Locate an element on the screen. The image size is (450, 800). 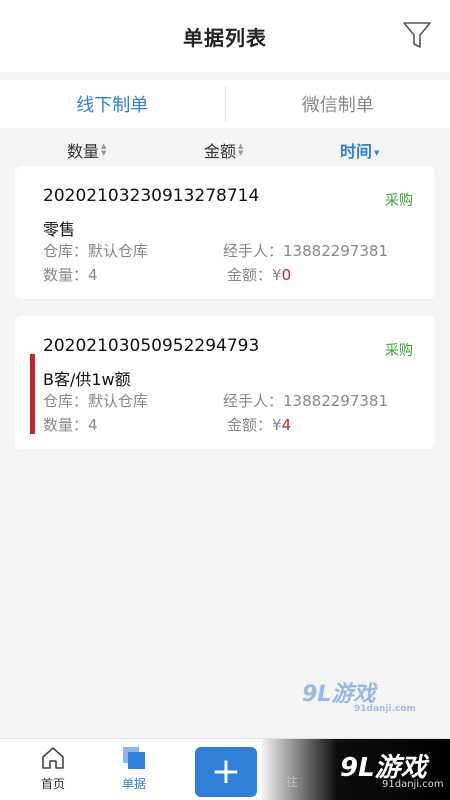
sort-time-label: 时间 is located at coordinates (356, 151).